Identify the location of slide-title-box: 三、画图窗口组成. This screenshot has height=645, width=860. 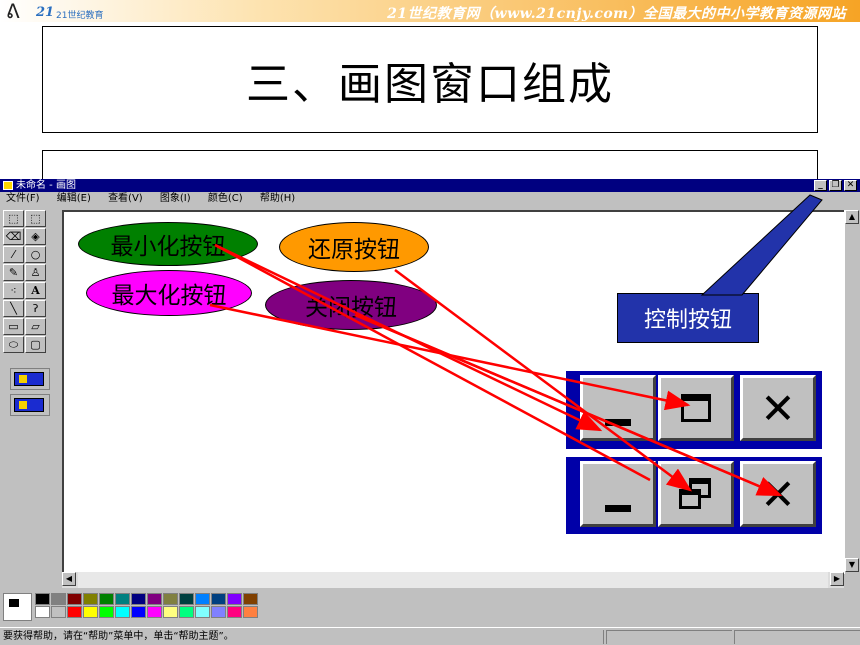
(430, 79).